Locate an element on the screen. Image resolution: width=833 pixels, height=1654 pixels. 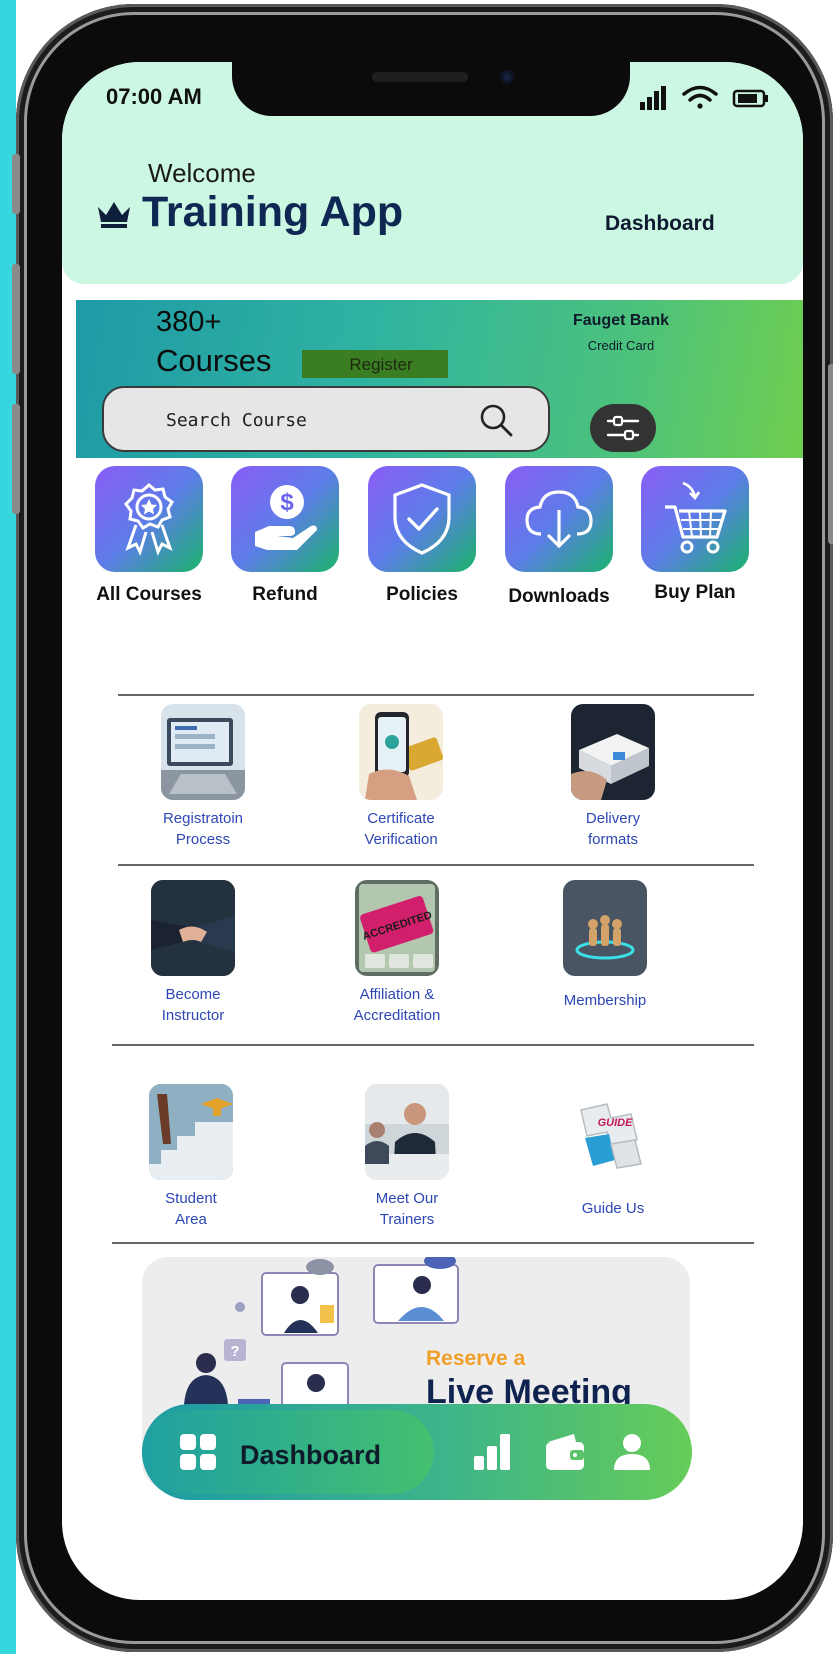
nav-dashboard-label: Dashboard is located at coordinates (311, 1455).